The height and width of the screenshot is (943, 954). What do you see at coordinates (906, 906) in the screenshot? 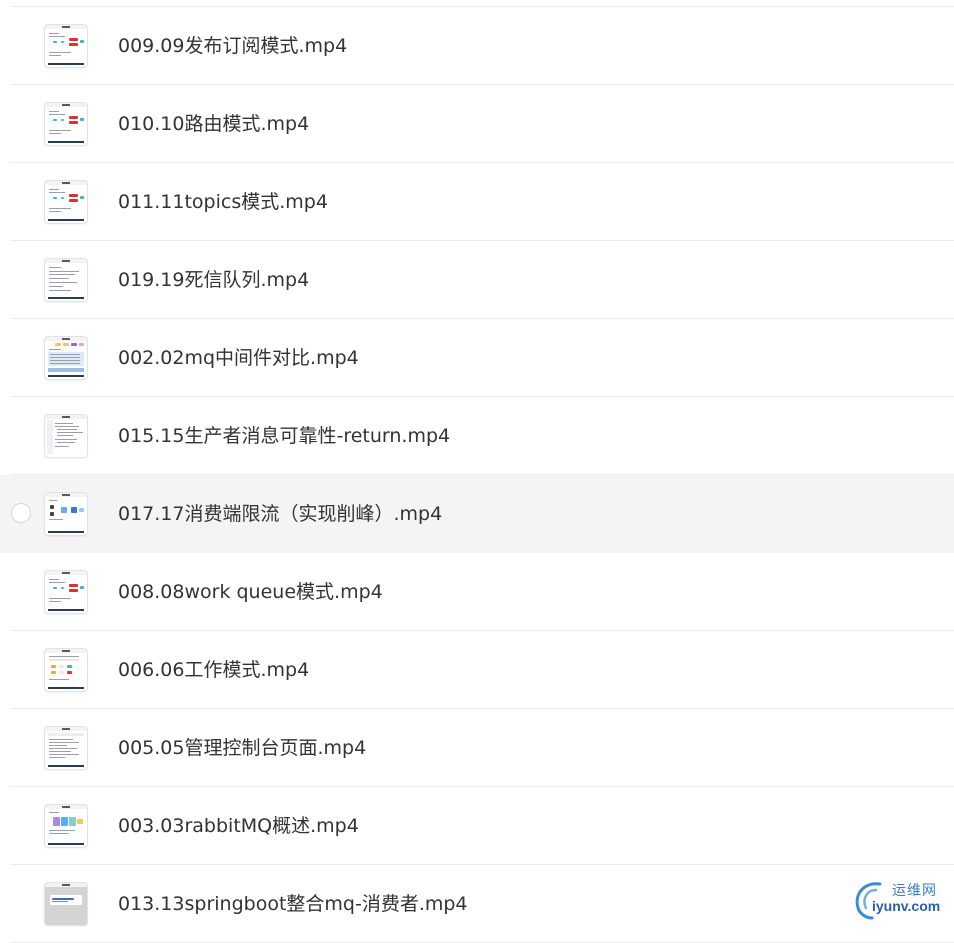
I see `watermark-url-text: iyunv.com` at bounding box center [906, 906].